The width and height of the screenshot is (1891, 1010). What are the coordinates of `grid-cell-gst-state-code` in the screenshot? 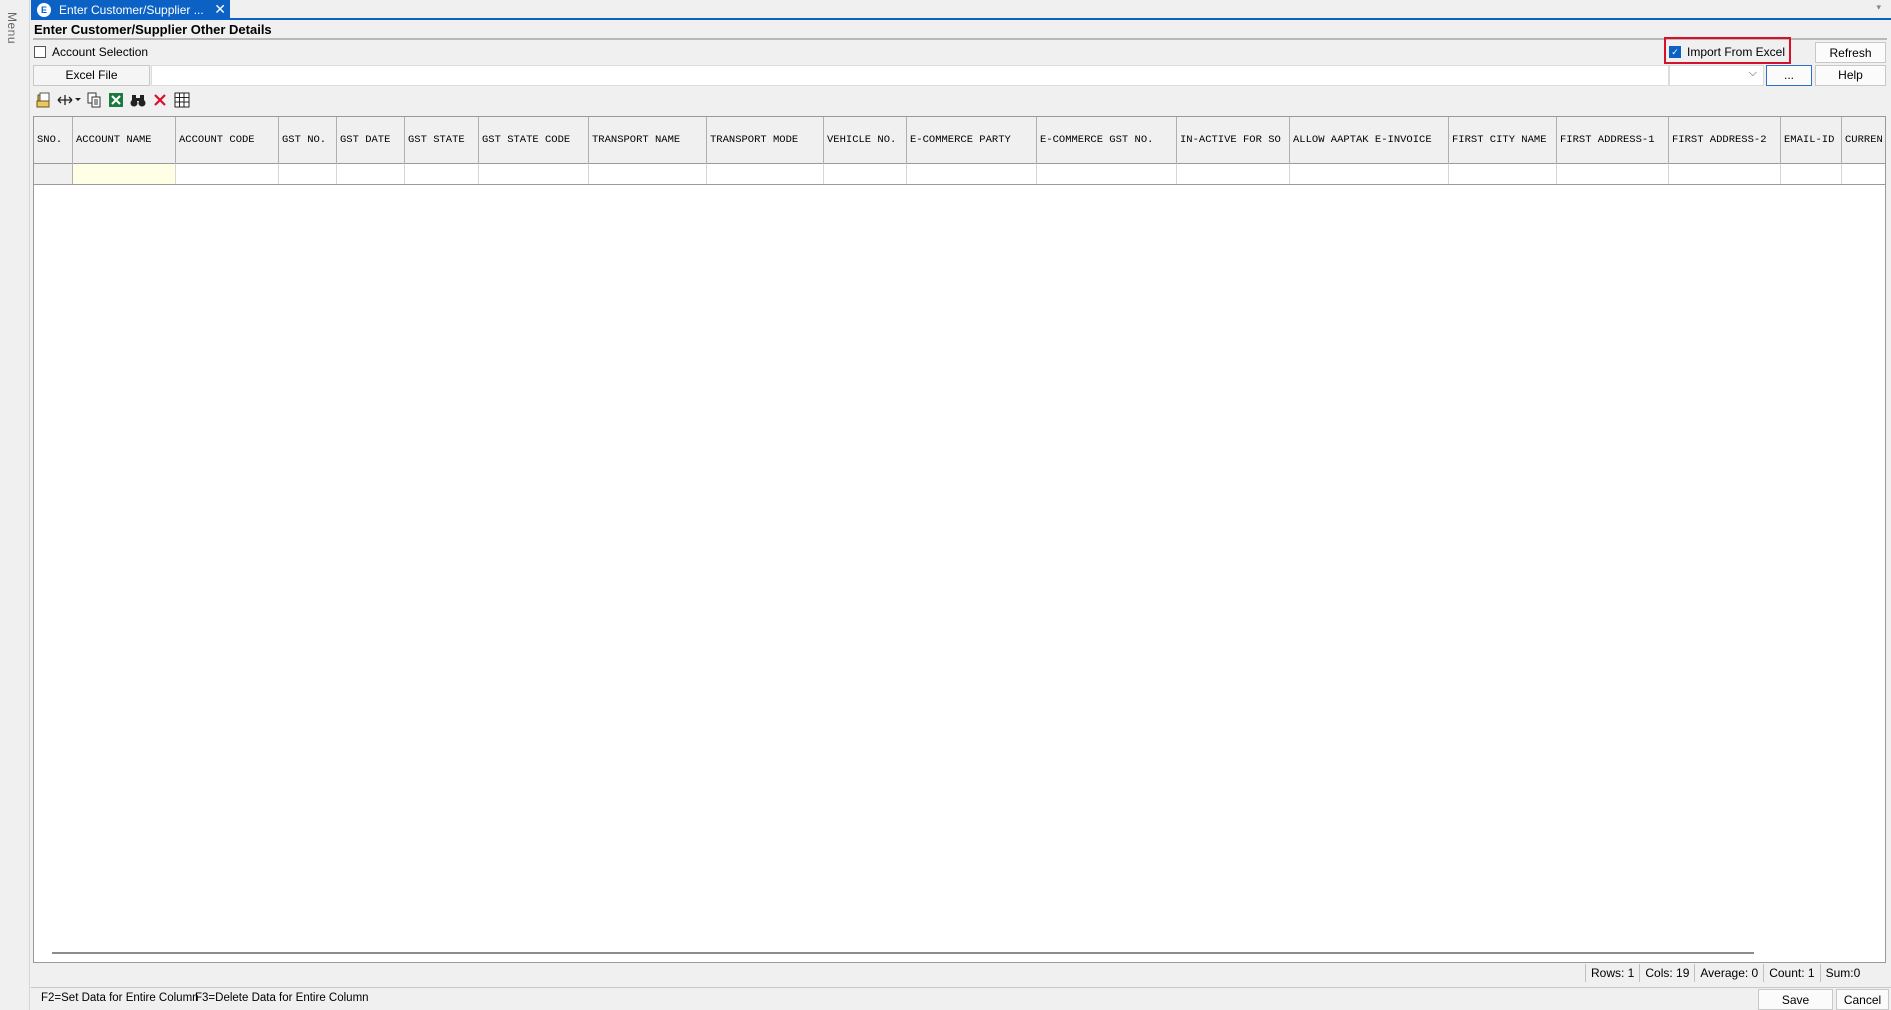 It's located at (534, 174).